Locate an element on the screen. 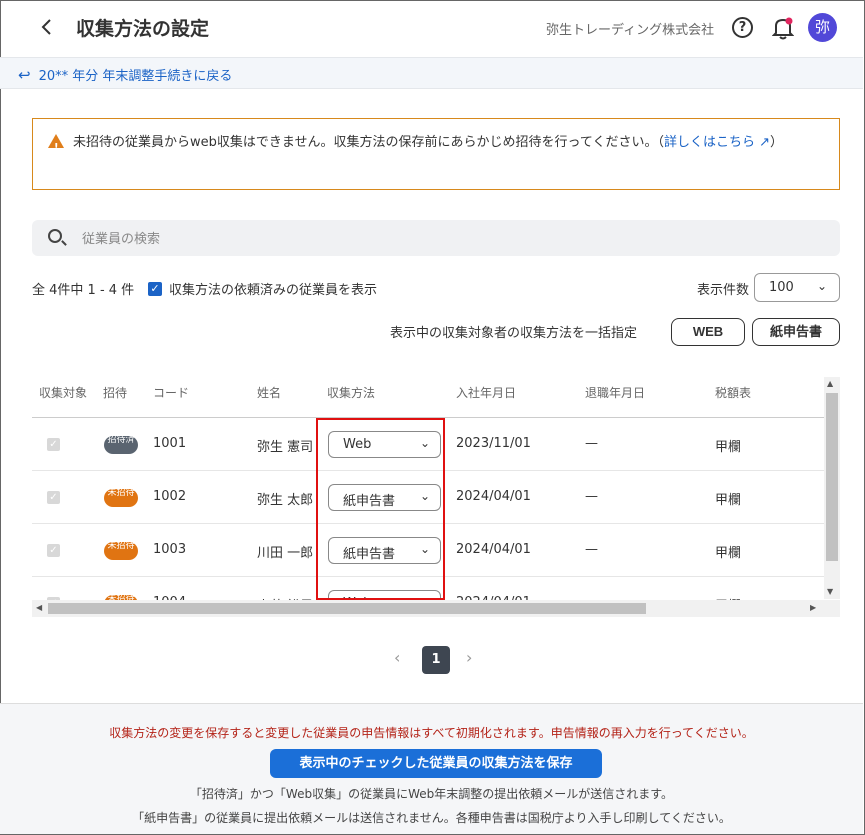  return-icon: ↩ is located at coordinates (24, 75).